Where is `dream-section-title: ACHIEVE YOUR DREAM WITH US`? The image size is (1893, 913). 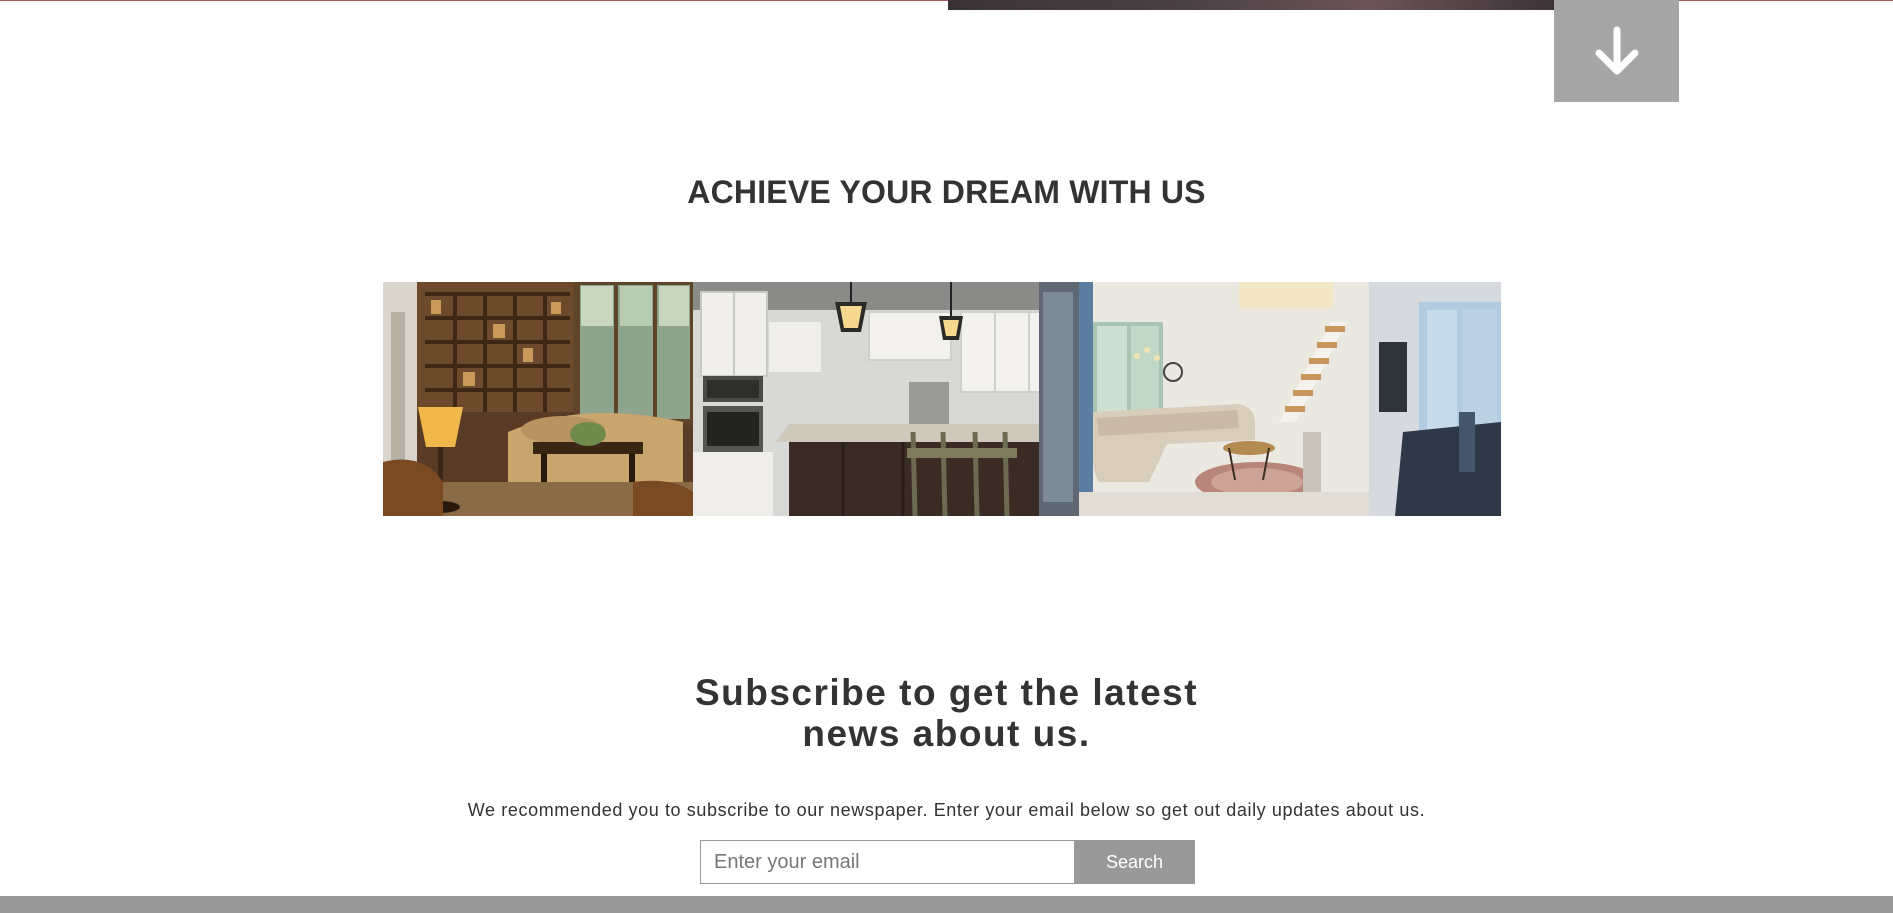 dream-section-title: ACHIEVE YOUR DREAM WITH US is located at coordinates (946, 192).